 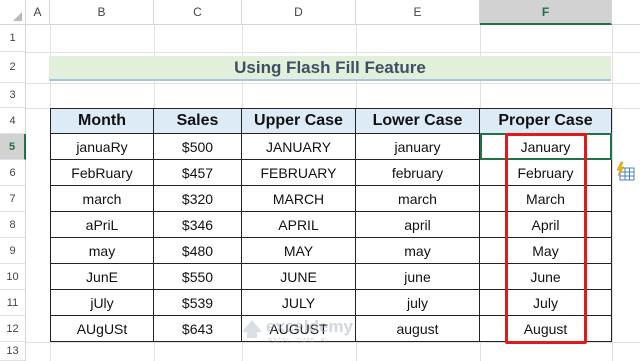 What do you see at coordinates (198, 251) in the screenshot?
I see `sales-cell: $480` at bounding box center [198, 251].